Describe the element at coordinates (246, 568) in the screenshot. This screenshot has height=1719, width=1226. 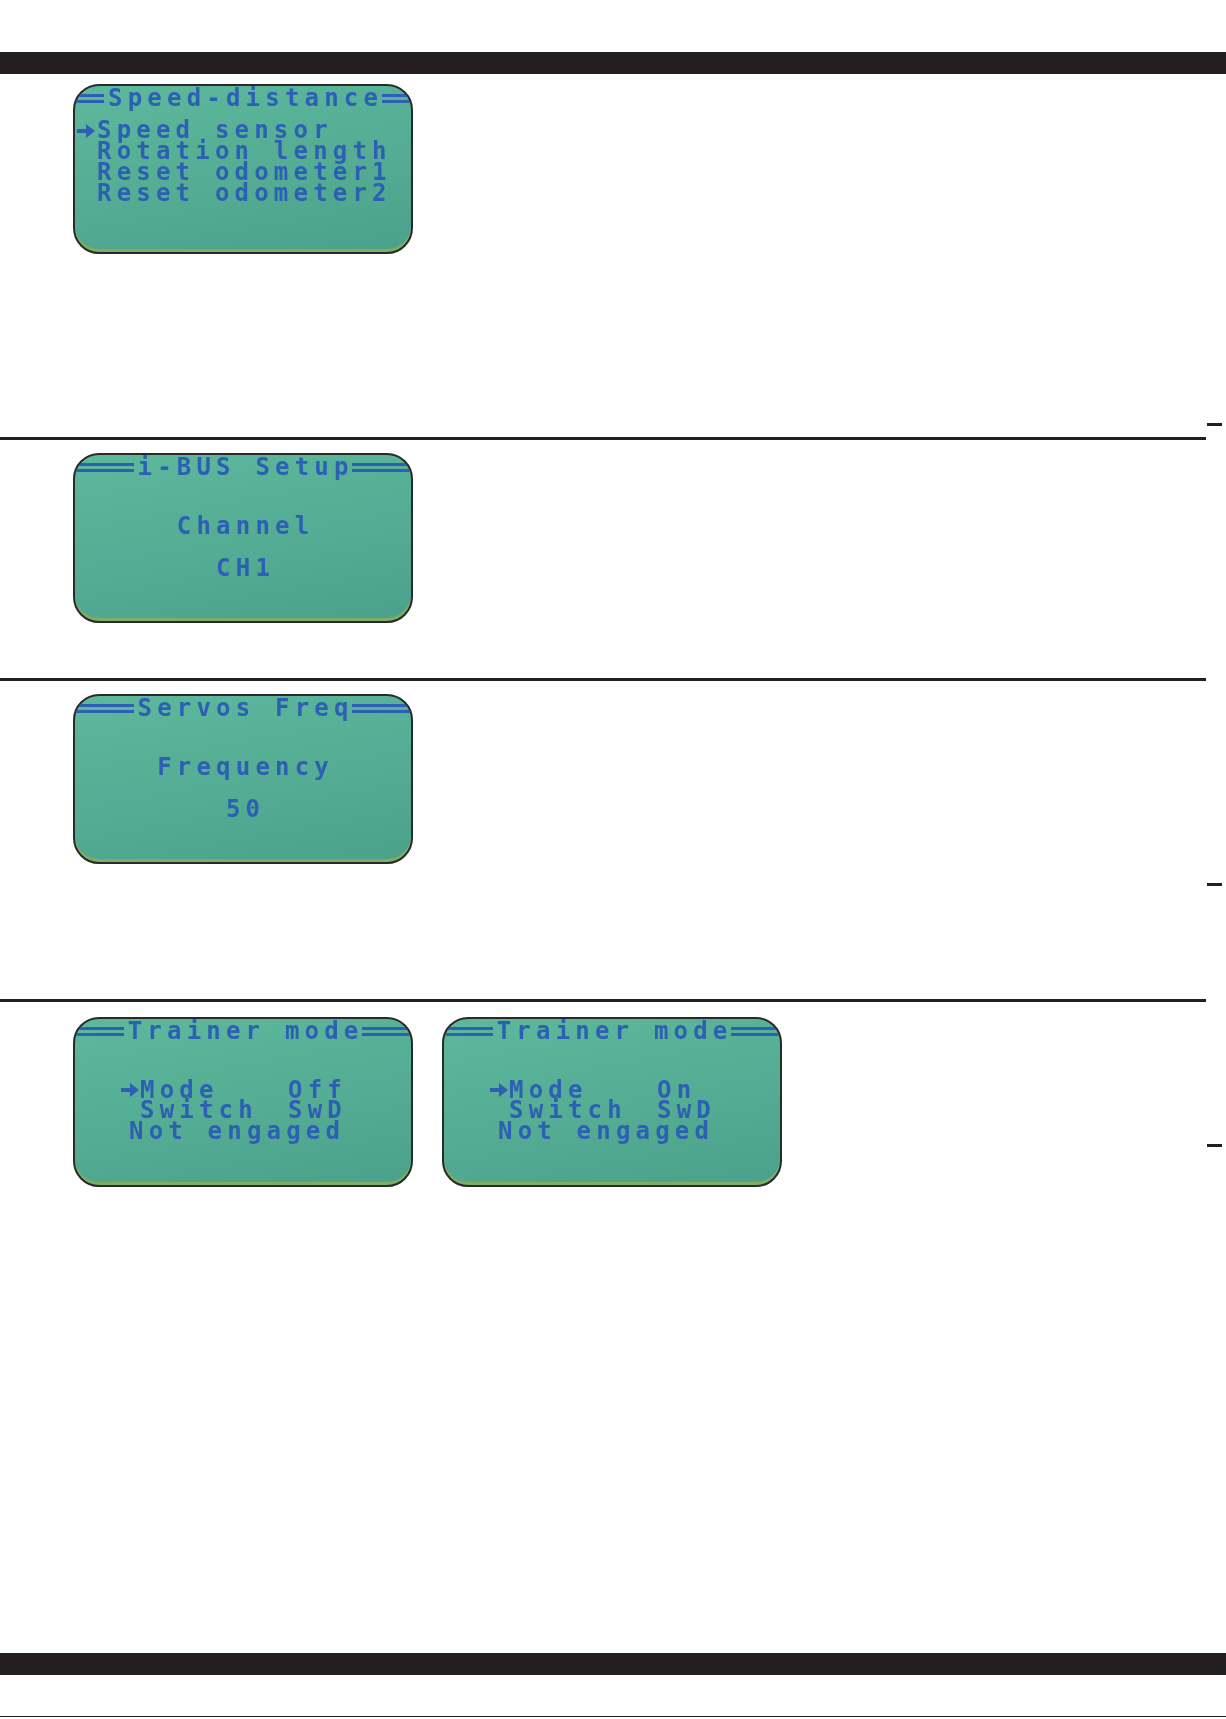
I see `setting-value: CH1` at that location.